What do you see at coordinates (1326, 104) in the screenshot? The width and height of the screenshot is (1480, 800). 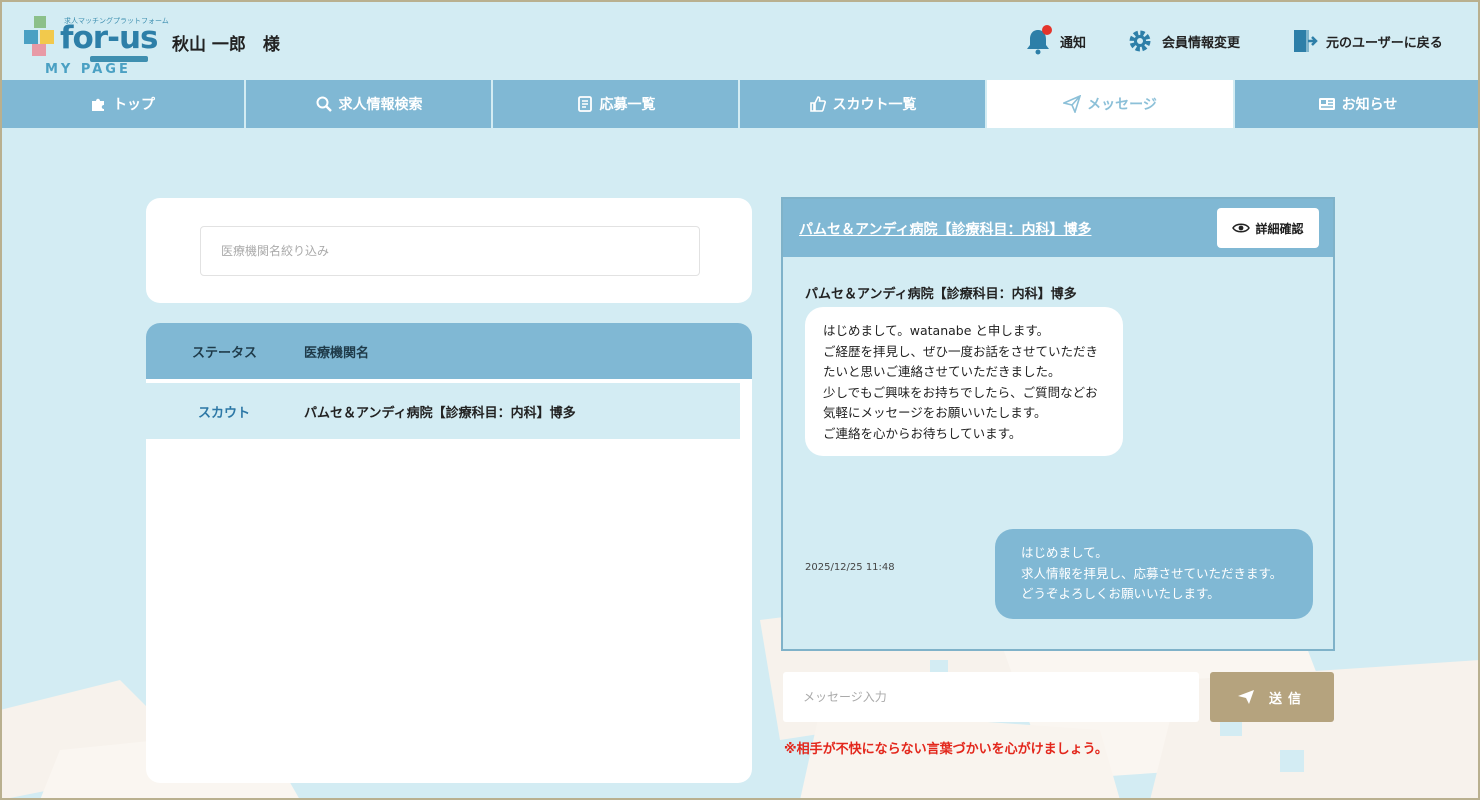 I see `newspaper-icon` at bounding box center [1326, 104].